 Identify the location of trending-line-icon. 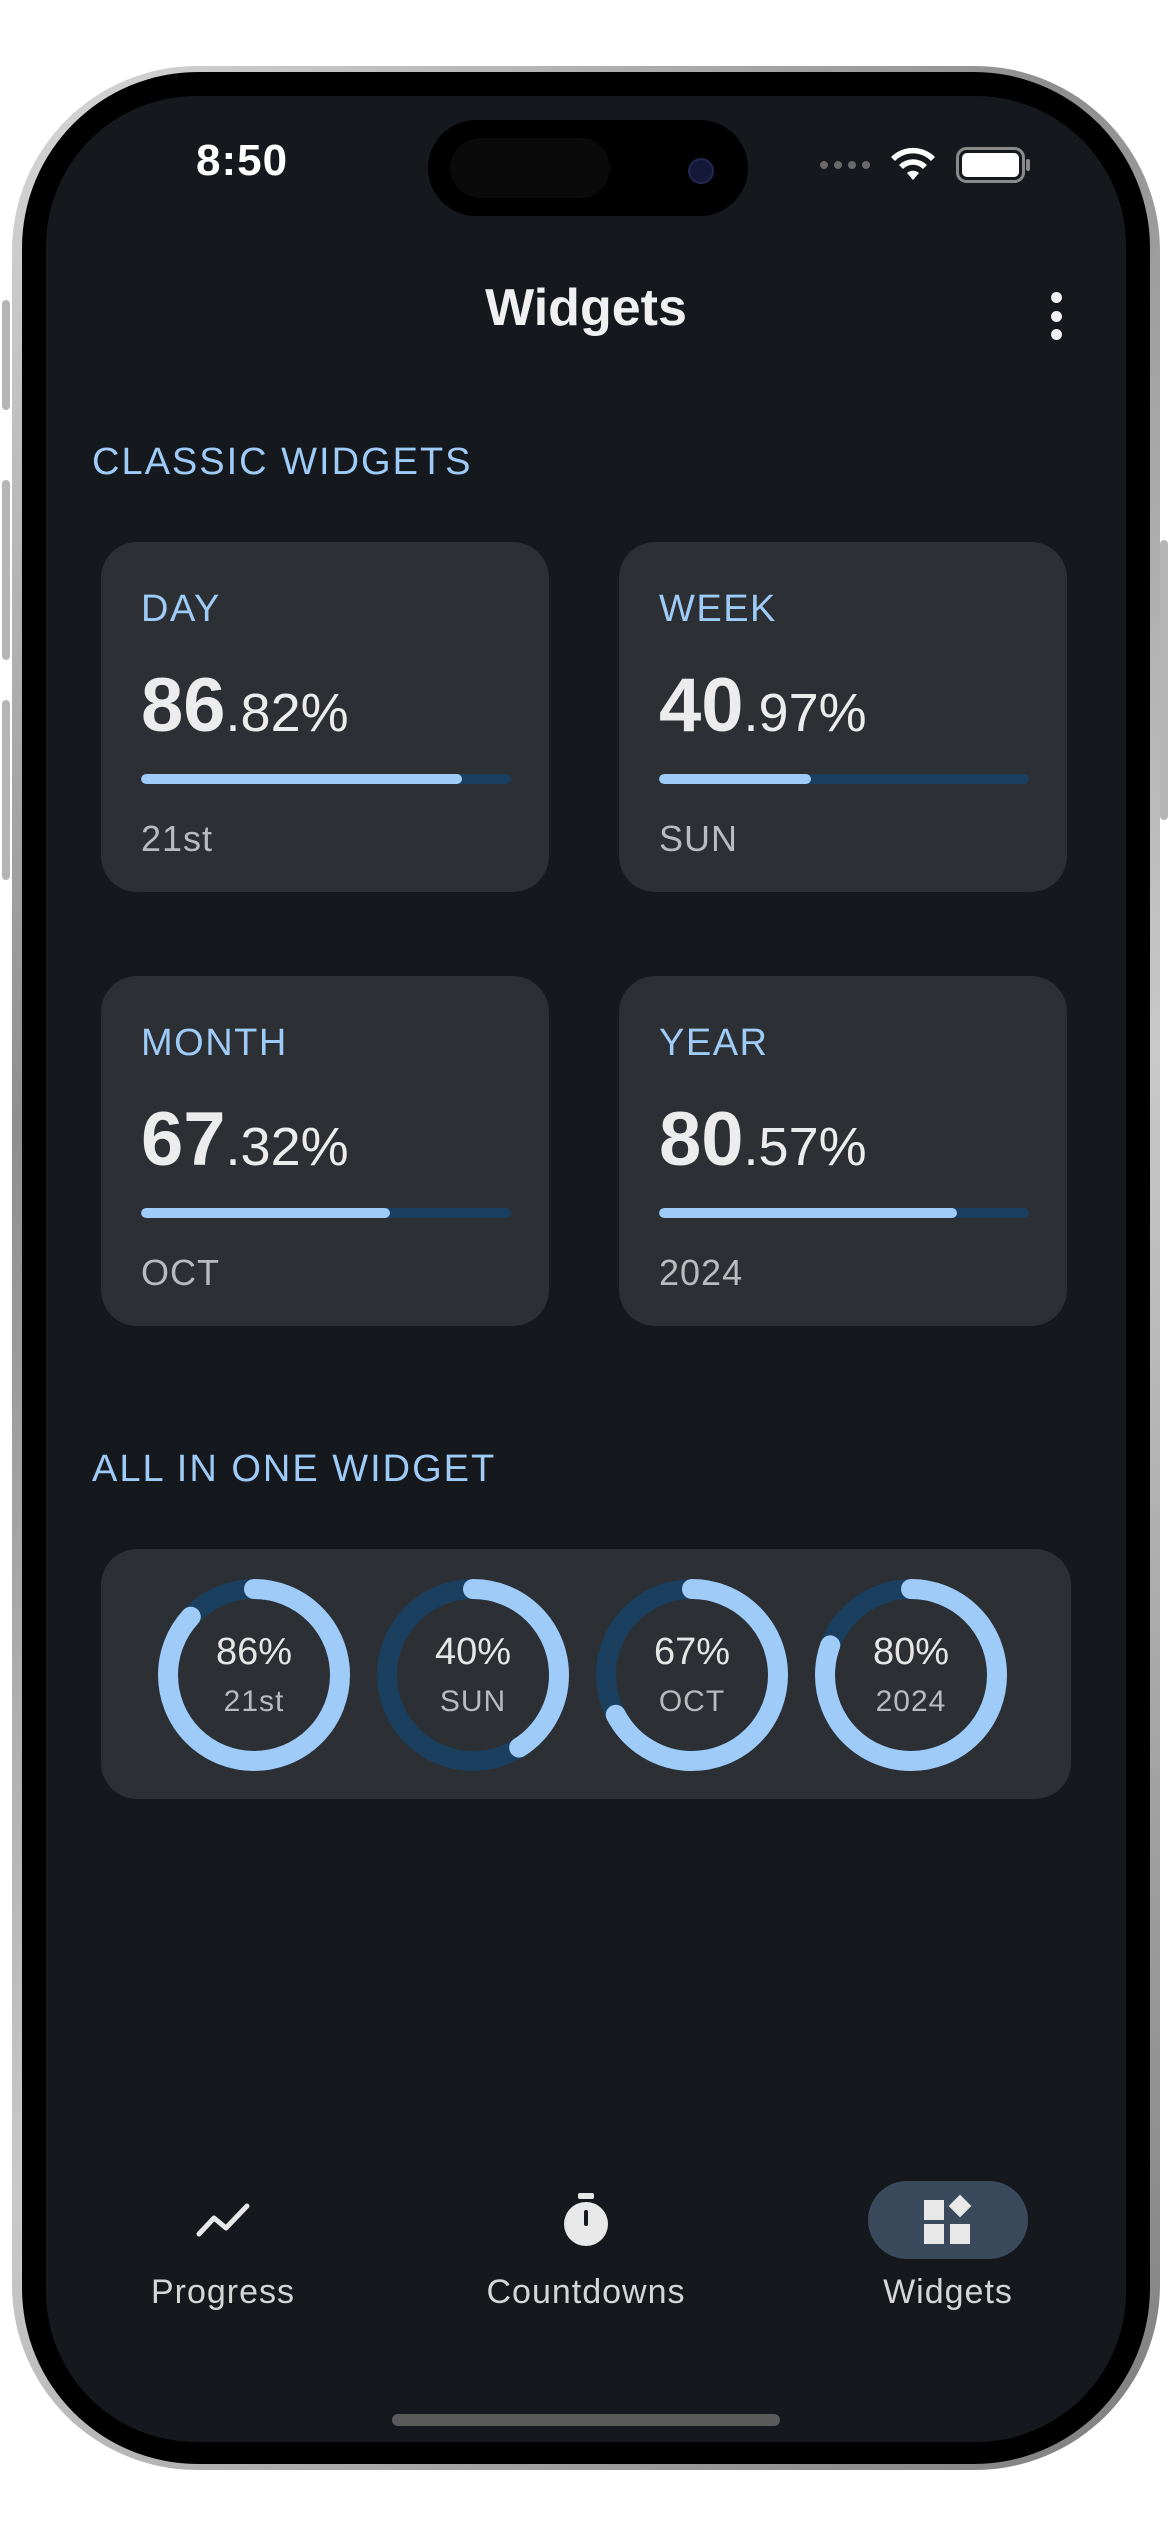
(223, 2220).